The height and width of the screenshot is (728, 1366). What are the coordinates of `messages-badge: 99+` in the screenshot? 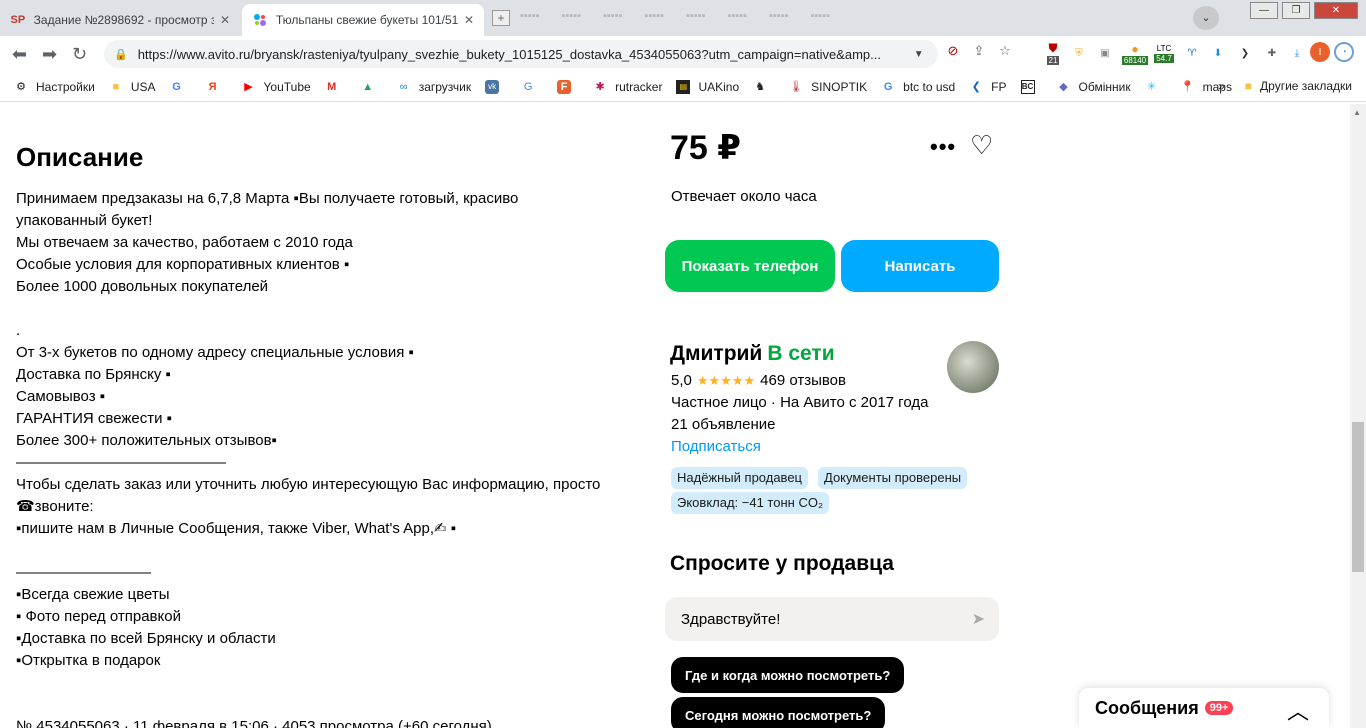 It's located at (1219, 708).